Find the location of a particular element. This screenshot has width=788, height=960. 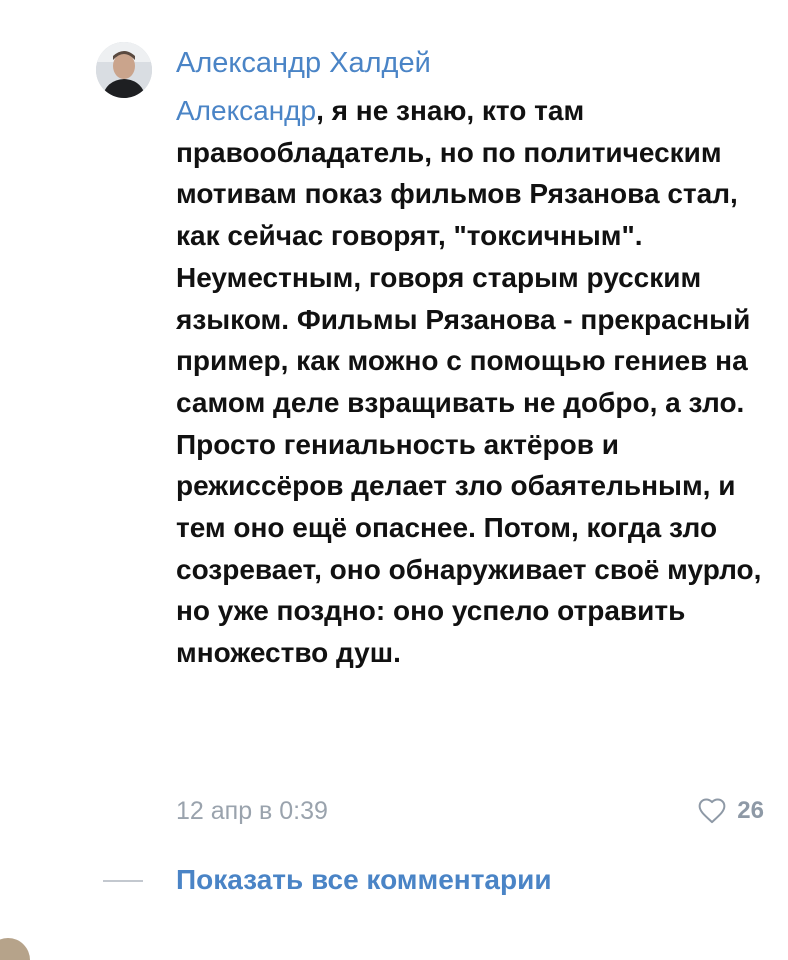

comment-date: 12 апр в 0:39 is located at coordinates (252, 811).